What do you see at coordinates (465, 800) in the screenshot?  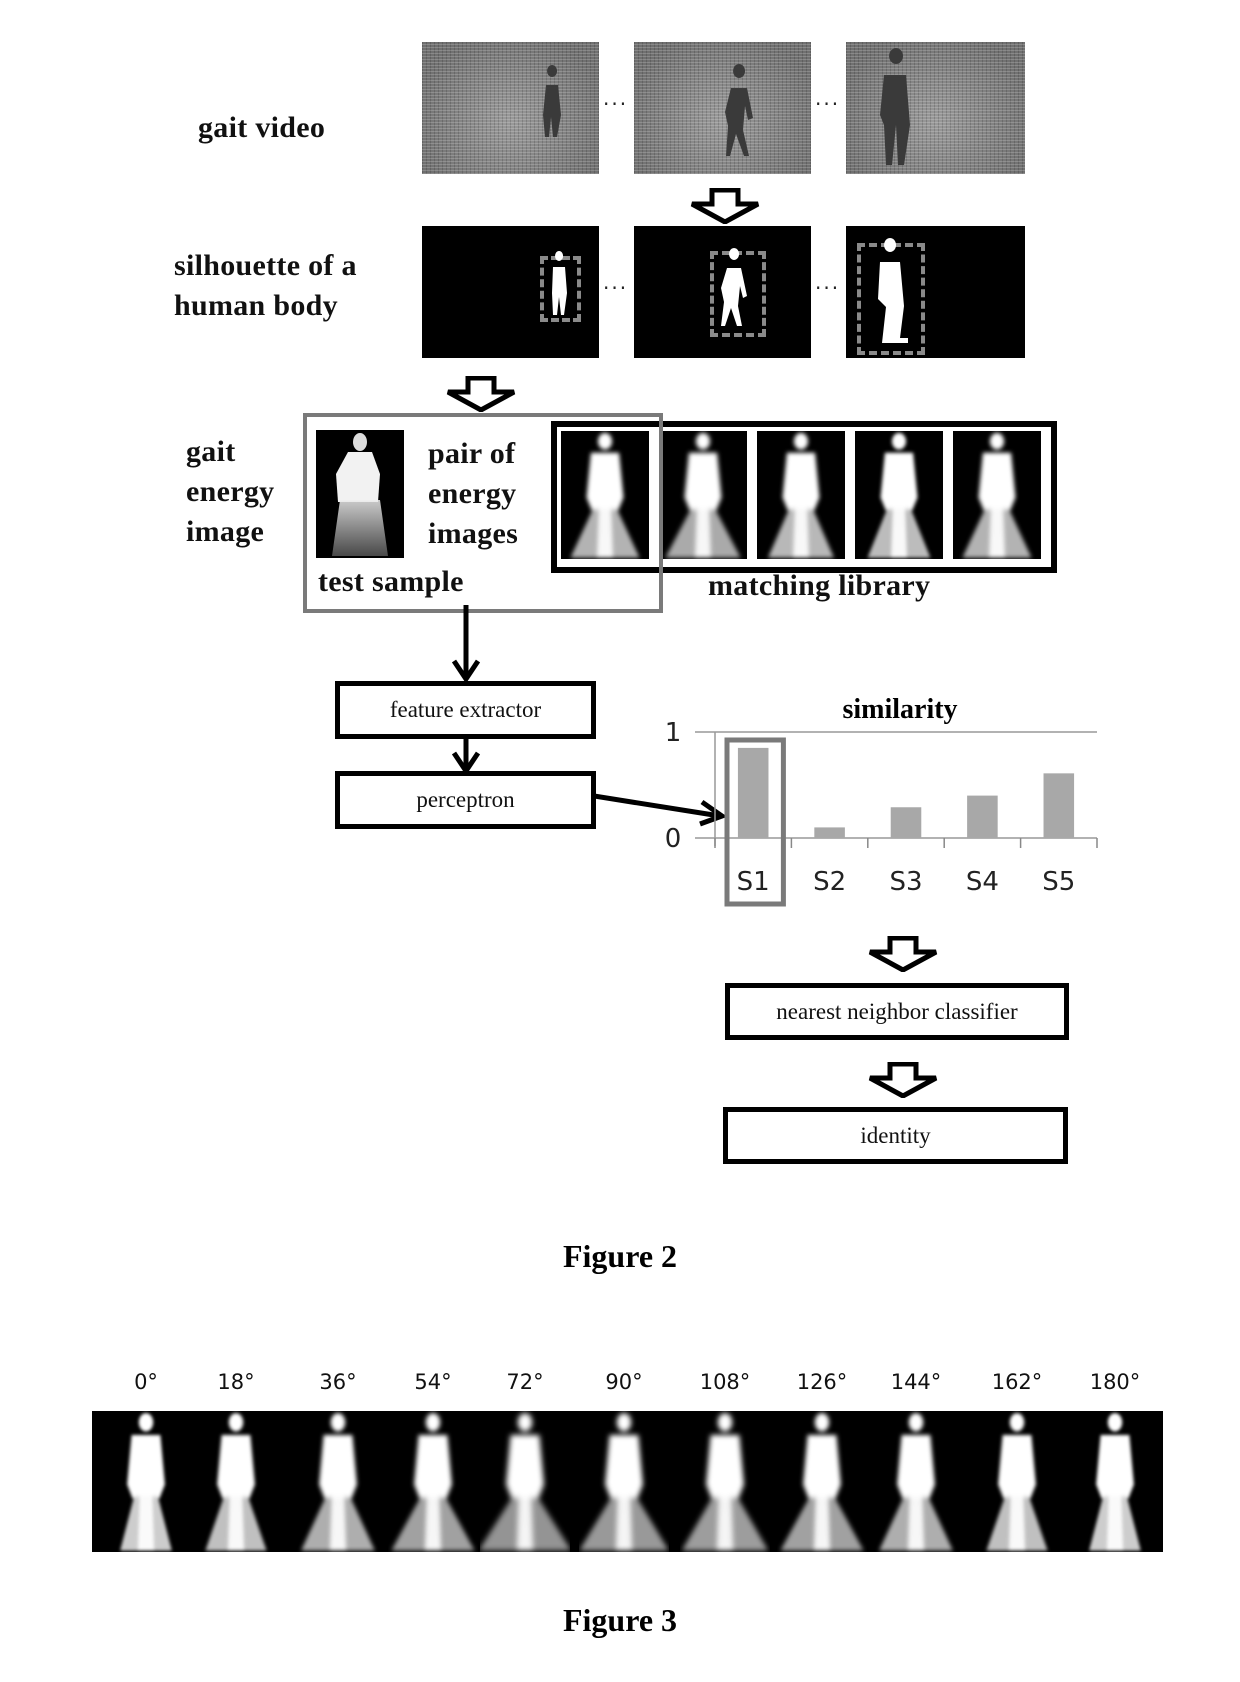 I see `perceptron-box: perceptron` at bounding box center [465, 800].